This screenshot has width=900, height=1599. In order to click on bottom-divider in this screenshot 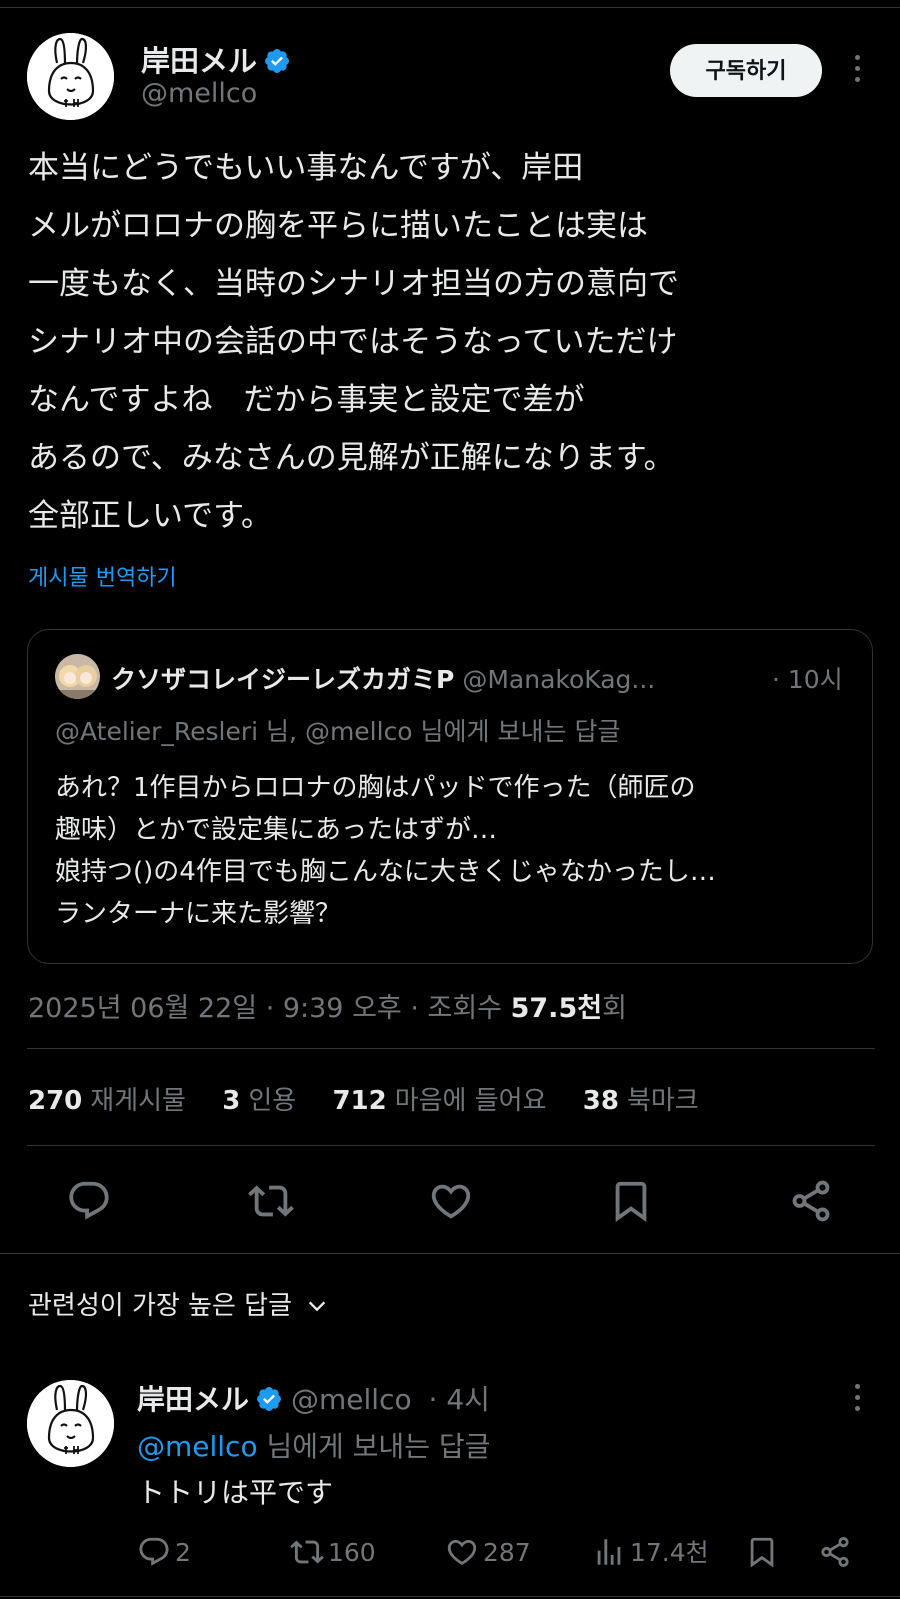, I will do `click(450, 1596)`.